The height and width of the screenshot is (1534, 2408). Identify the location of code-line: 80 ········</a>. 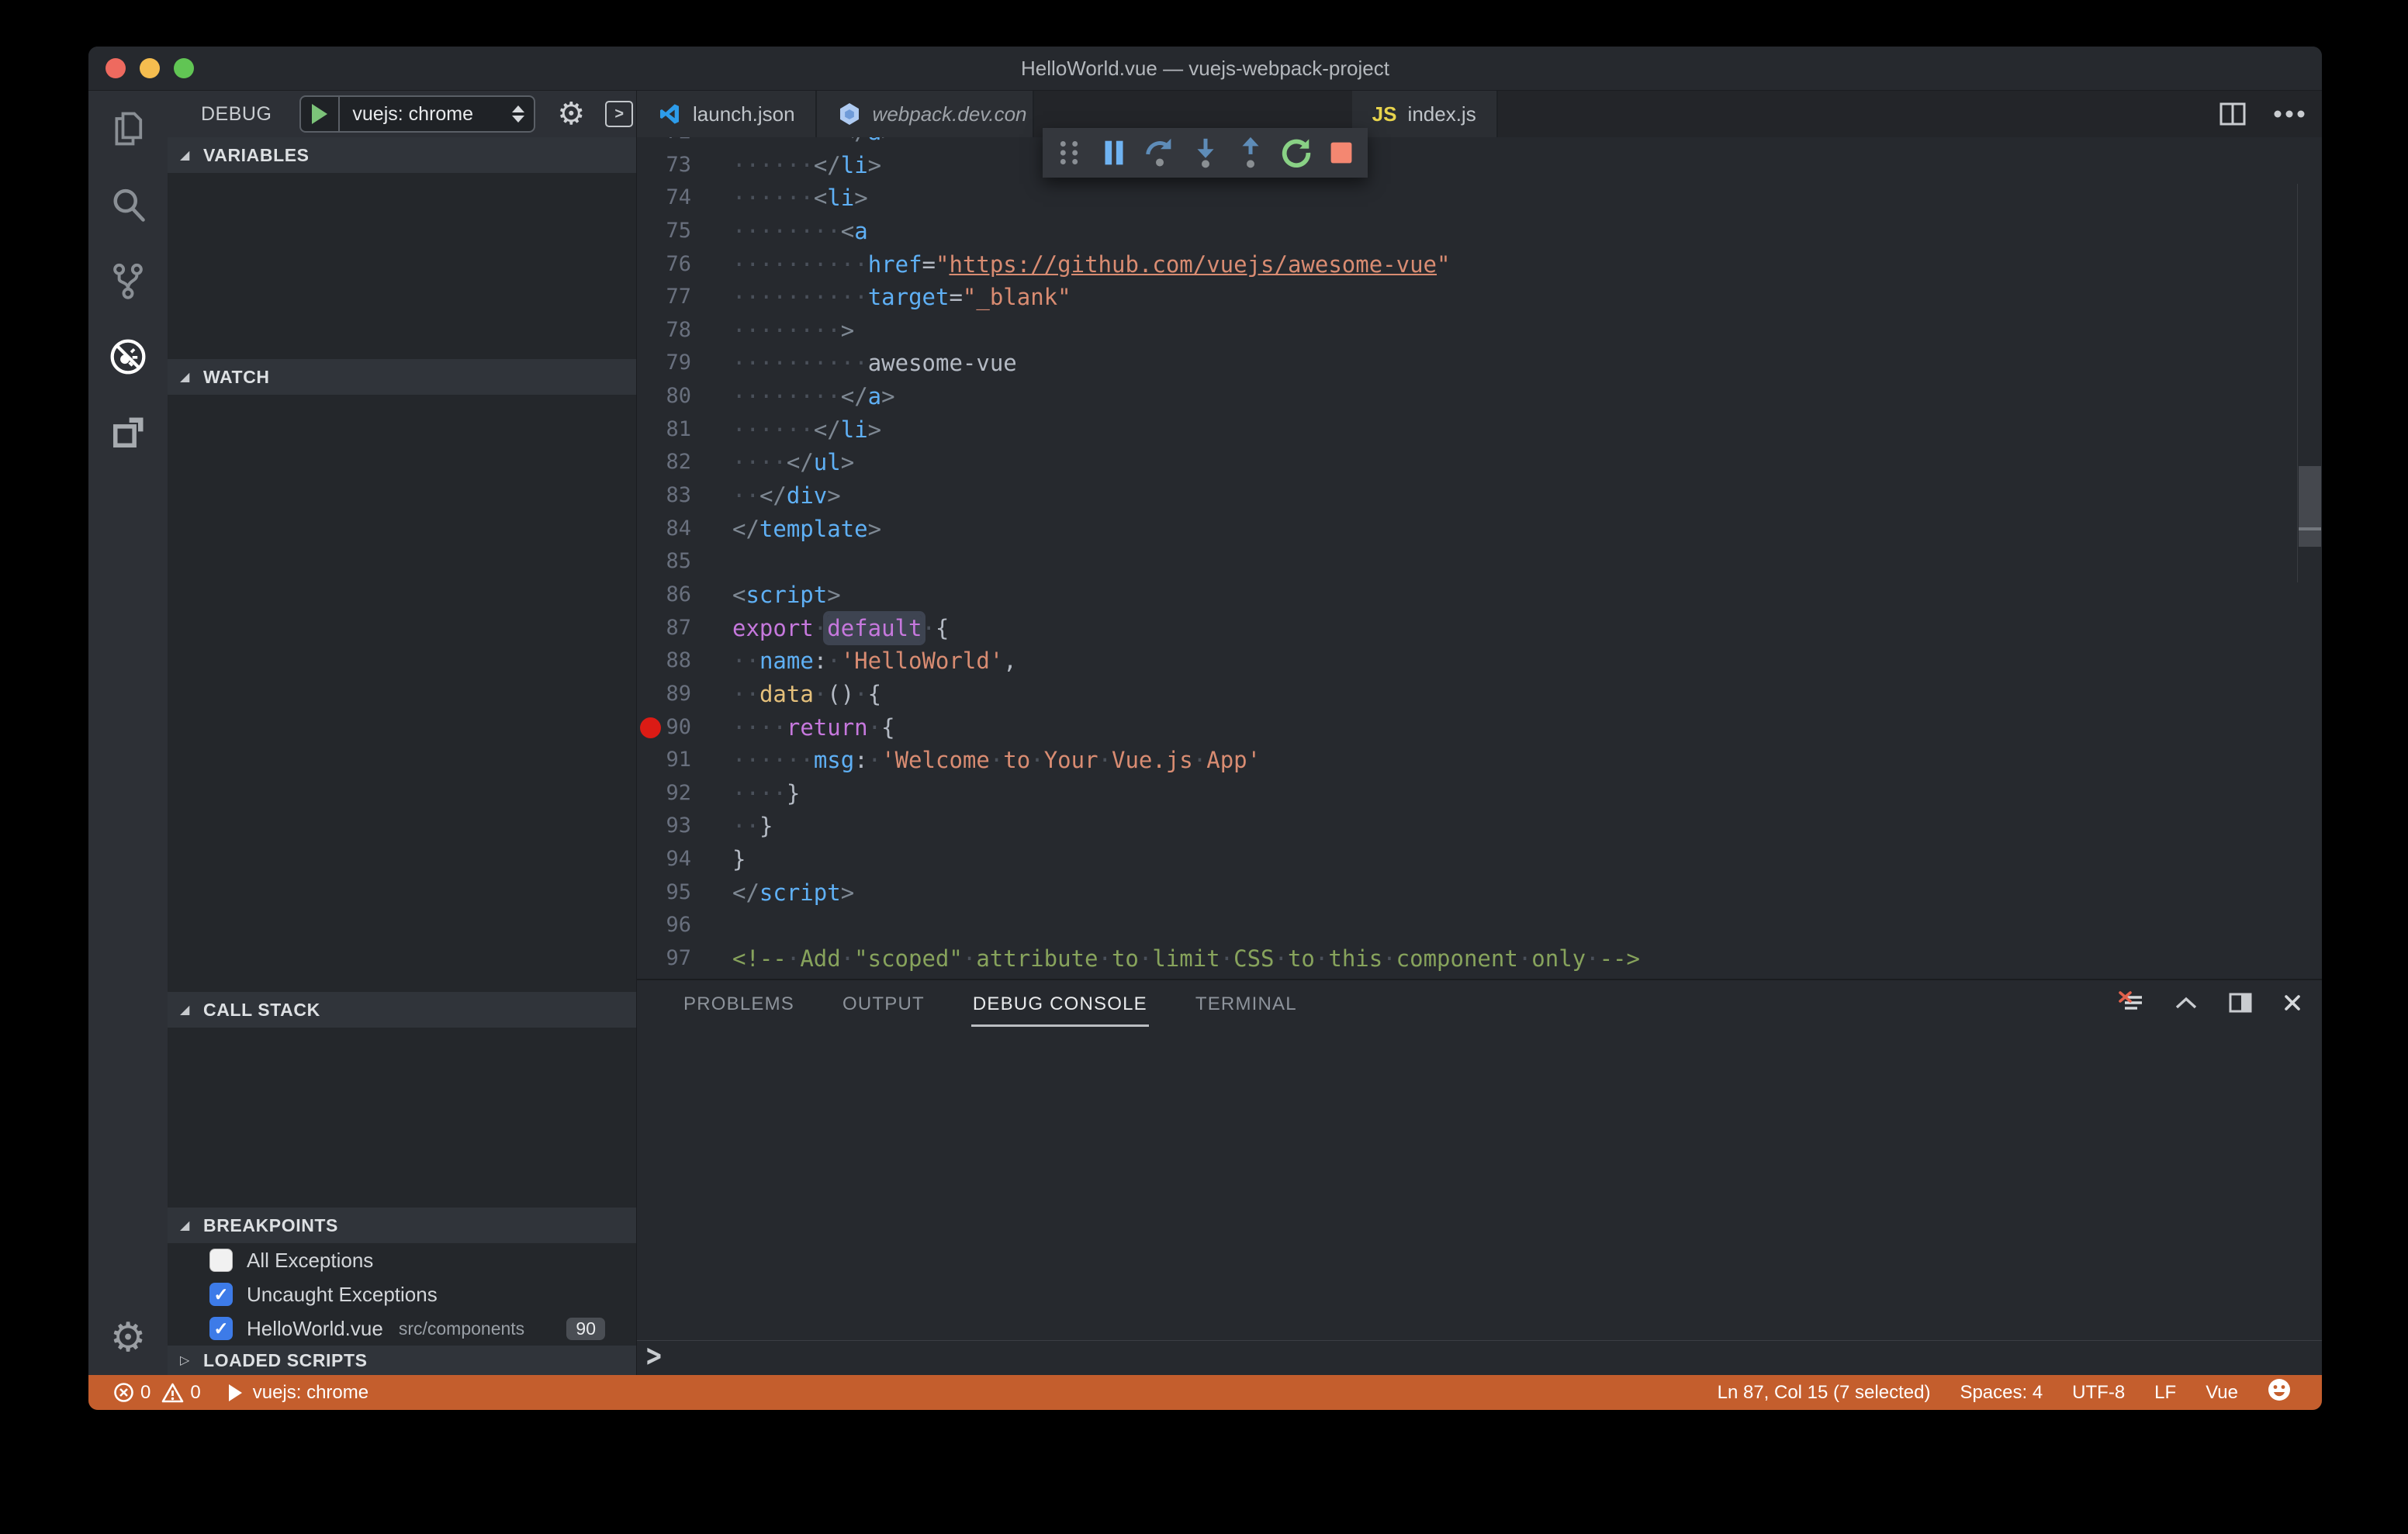
(1467, 396).